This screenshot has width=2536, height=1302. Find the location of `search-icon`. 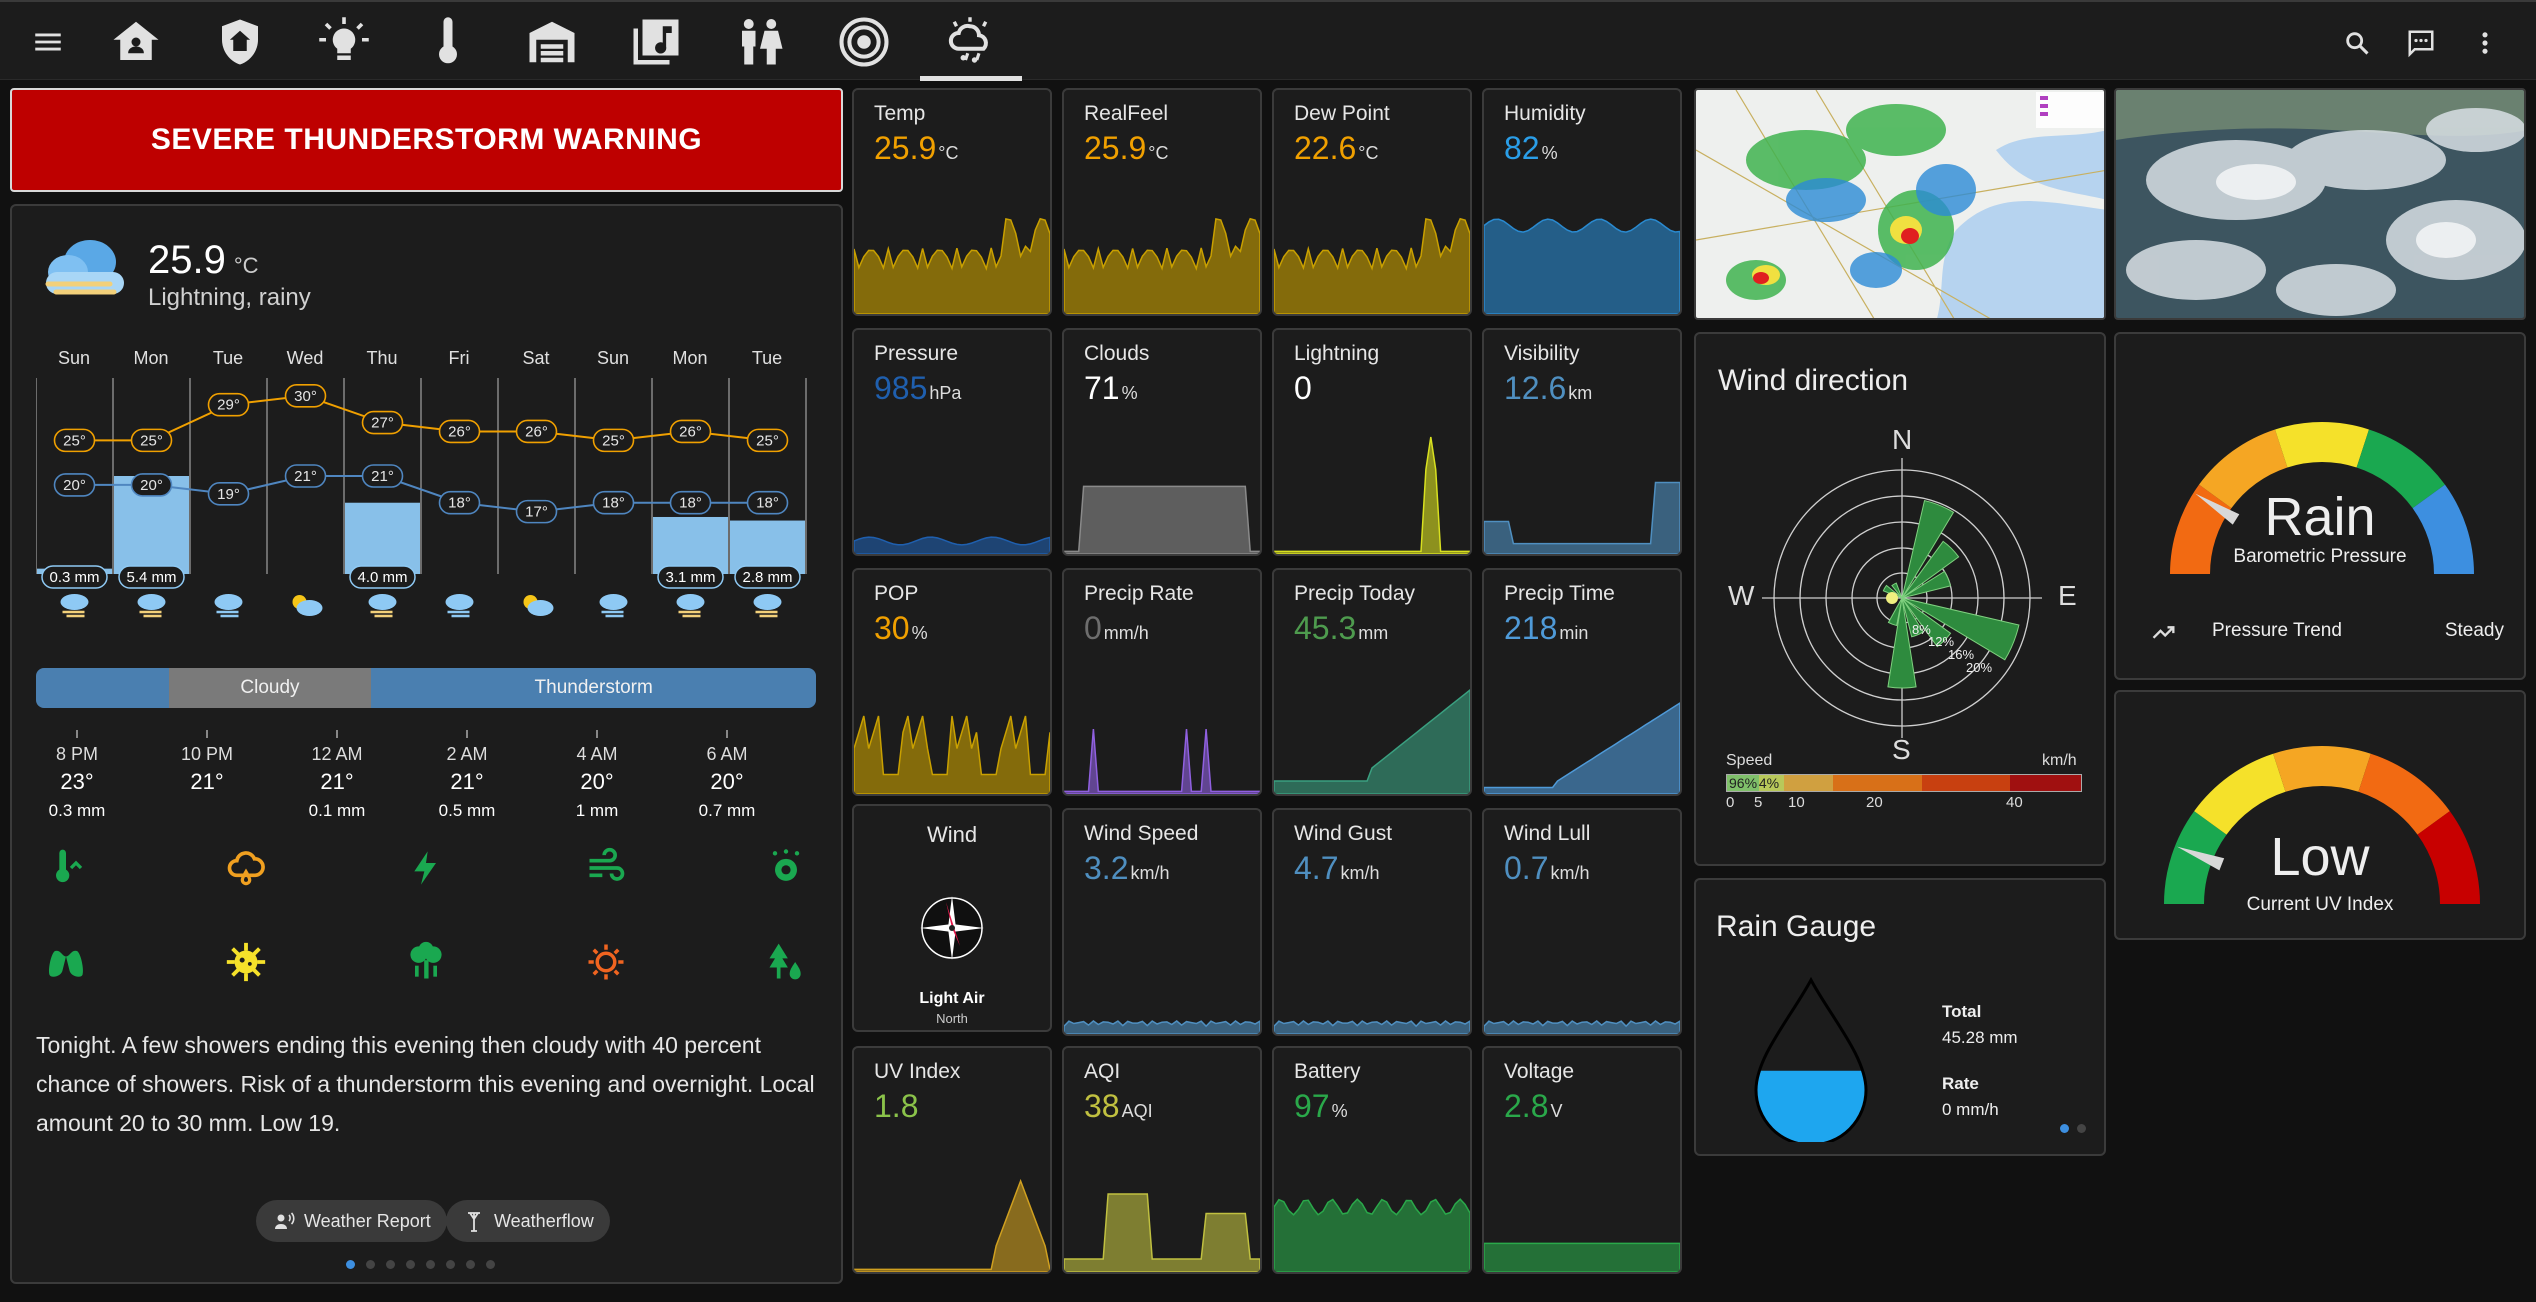

search-icon is located at coordinates (2357, 43).